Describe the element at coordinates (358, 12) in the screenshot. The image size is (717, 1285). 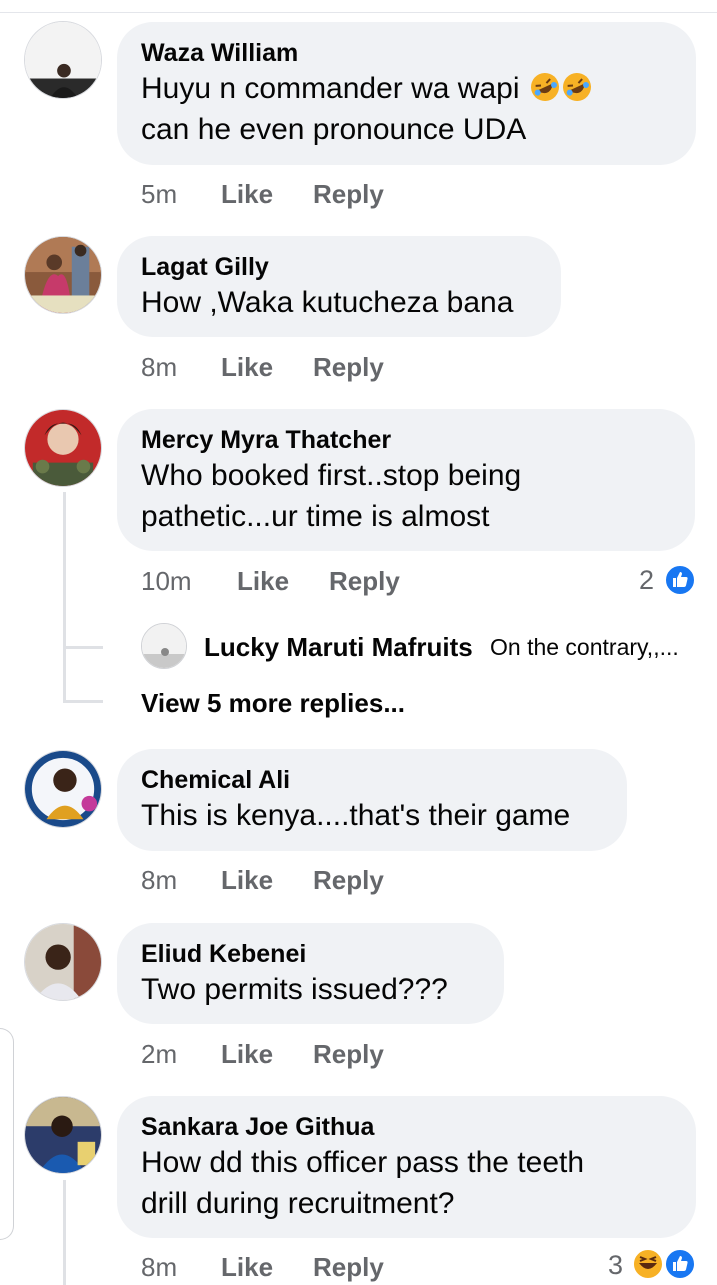
I see `top-divider` at that location.